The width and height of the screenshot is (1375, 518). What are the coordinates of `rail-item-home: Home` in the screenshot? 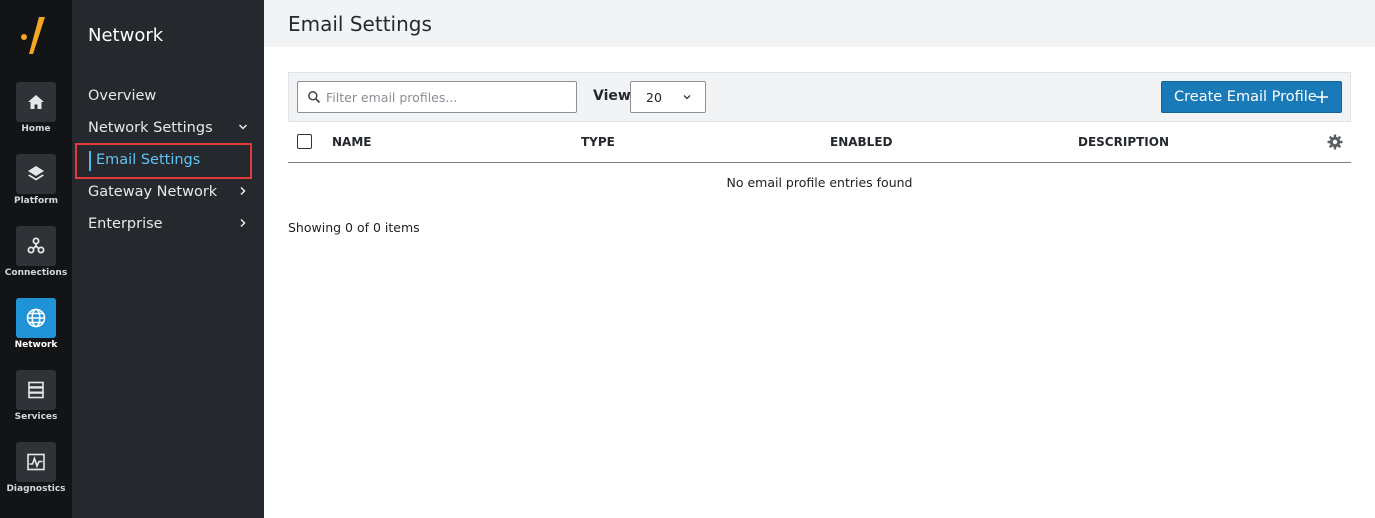 It's located at (36, 114).